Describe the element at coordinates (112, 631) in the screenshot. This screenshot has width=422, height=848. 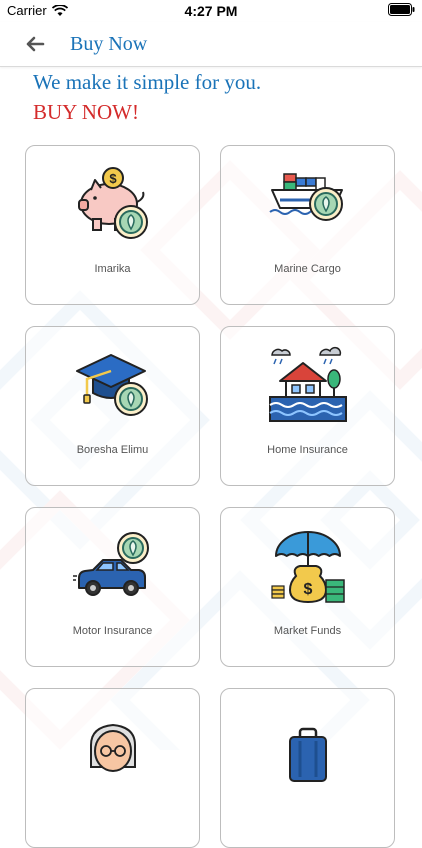
I see `product-label: Motor Insurance` at that location.